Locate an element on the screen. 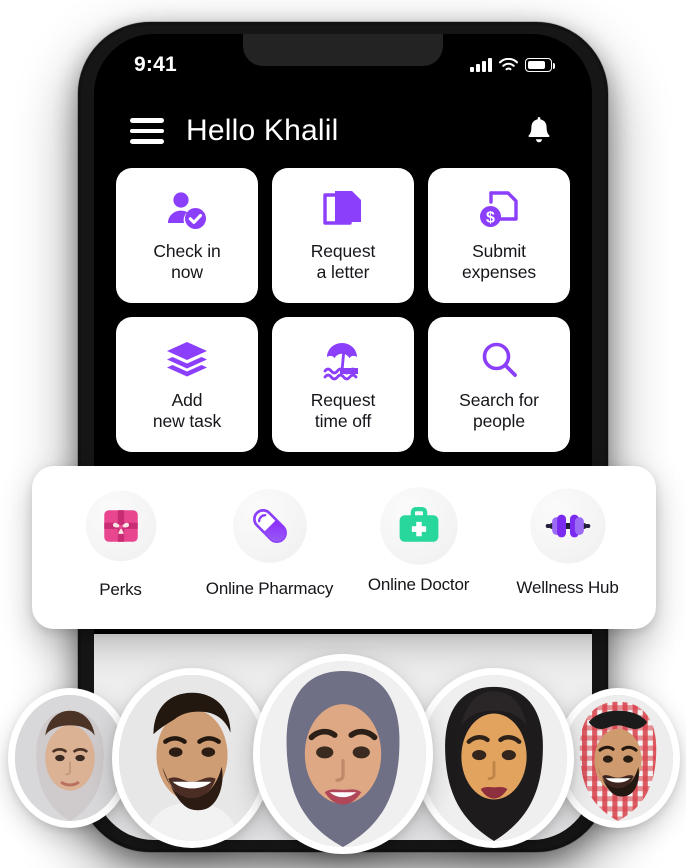 This screenshot has width=686, height=868. quick-action-search-for-people: Search for people is located at coordinates (499, 384).